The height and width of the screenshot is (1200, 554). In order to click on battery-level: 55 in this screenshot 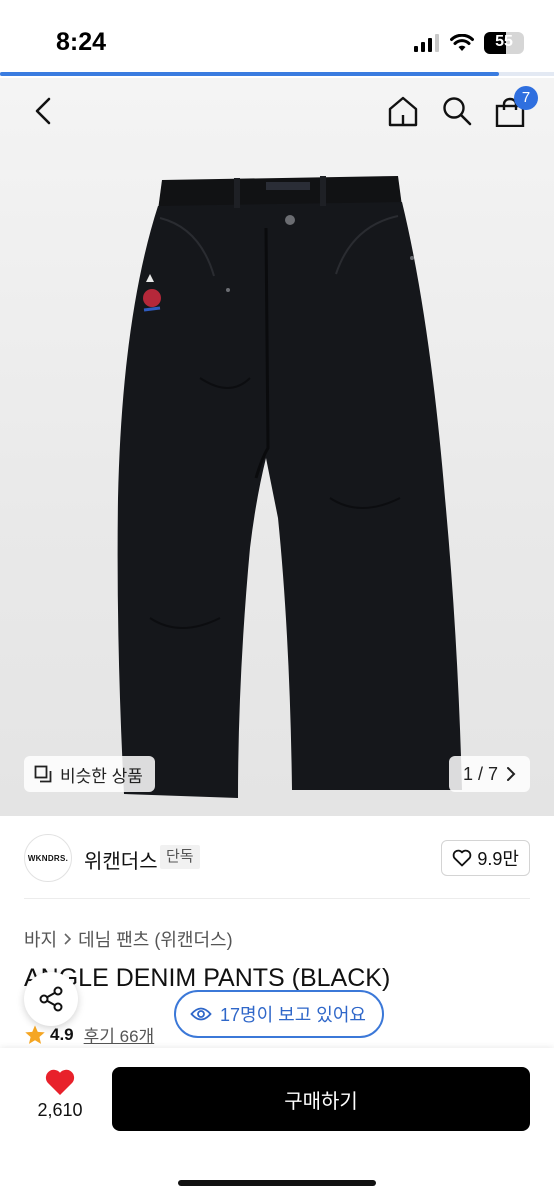, I will do `click(504, 41)`.